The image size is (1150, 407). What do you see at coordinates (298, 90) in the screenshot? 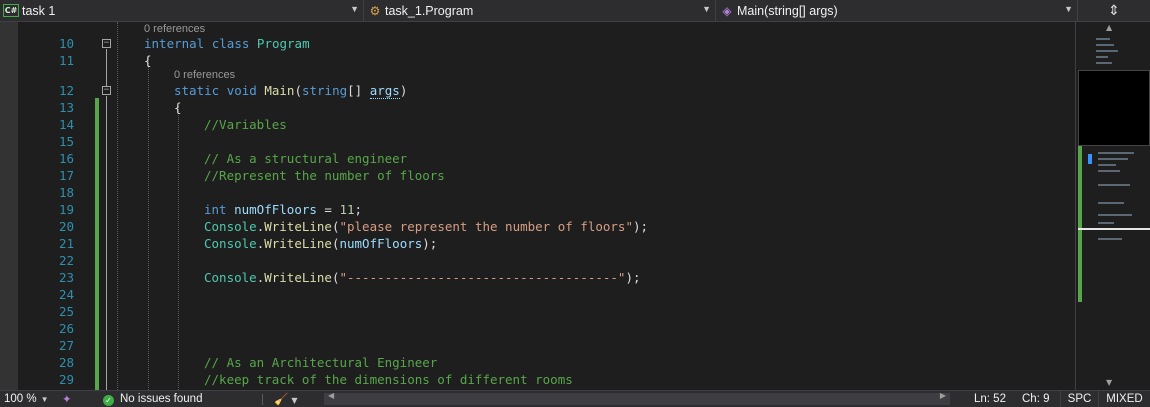
I see `punctuation: (` at bounding box center [298, 90].